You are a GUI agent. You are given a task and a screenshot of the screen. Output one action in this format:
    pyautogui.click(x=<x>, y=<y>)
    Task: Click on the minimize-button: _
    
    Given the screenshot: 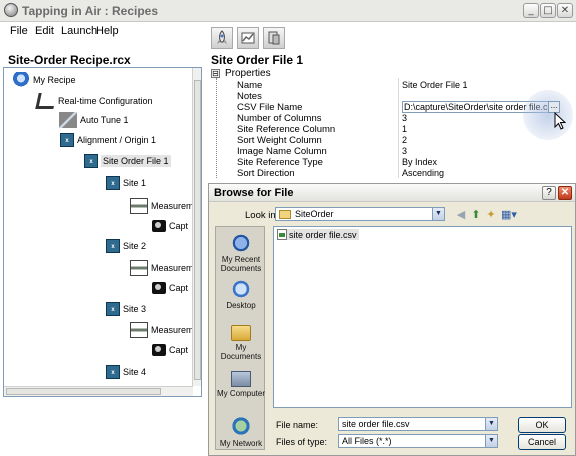 What is the action you would take?
    pyautogui.click(x=531, y=10)
    